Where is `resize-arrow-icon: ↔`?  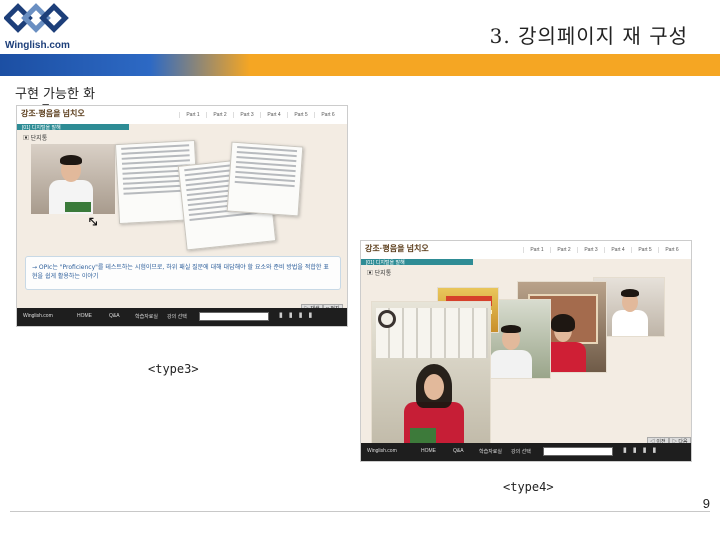
resize-arrow-icon: ↔ is located at coordinates (93, 222).